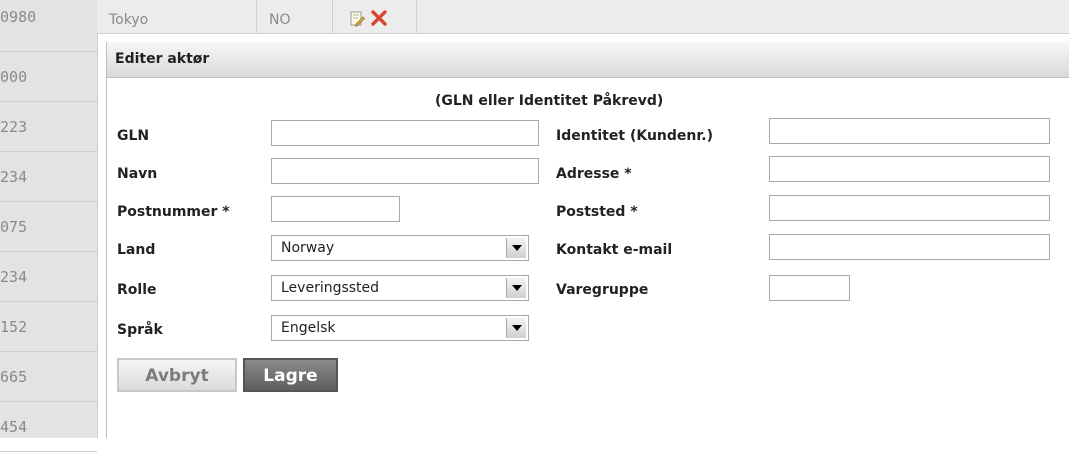 This screenshot has height=452, width=1069. I want to click on poststed-input, so click(909, 208).